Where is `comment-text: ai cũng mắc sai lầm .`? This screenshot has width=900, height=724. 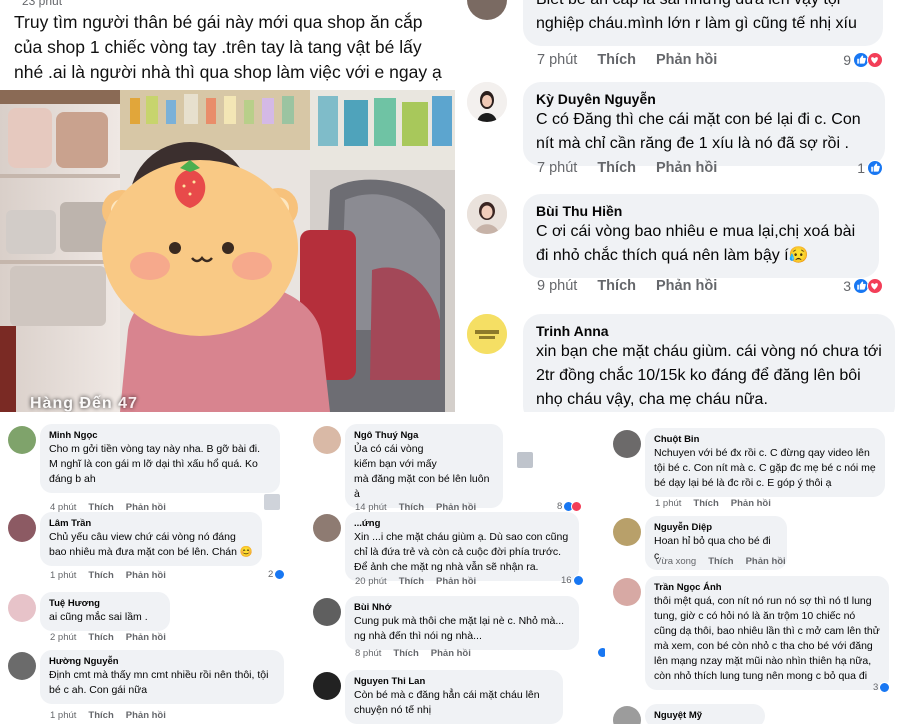 comment-text: ai cũng mắc sai lầm . is located at coordinates (98, 617).